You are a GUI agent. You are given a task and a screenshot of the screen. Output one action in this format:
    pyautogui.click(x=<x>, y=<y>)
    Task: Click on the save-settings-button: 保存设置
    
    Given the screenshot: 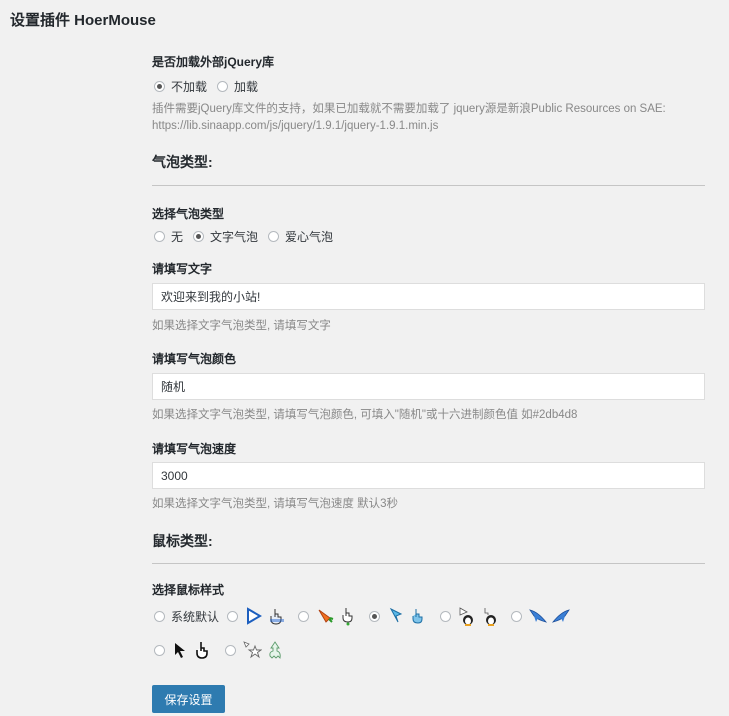 What is the action you would take?
    pyautogui.click(x=188, y=699)
    